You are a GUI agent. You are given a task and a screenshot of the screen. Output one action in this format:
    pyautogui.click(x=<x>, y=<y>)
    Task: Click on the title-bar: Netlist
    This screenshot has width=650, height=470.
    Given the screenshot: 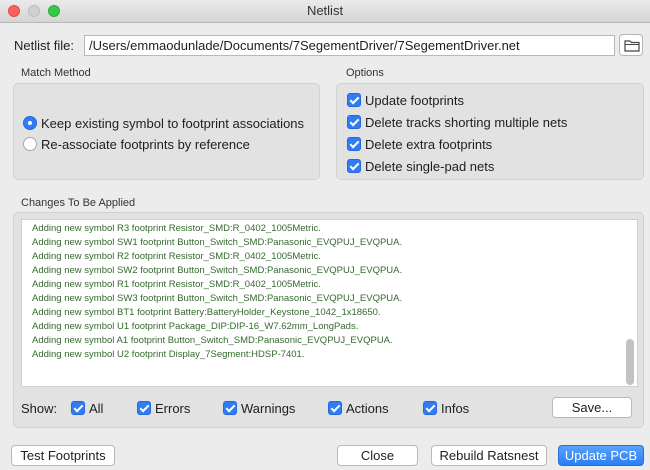 What is the action you would take?
    pyautogui.click(x=325, y=11)
    